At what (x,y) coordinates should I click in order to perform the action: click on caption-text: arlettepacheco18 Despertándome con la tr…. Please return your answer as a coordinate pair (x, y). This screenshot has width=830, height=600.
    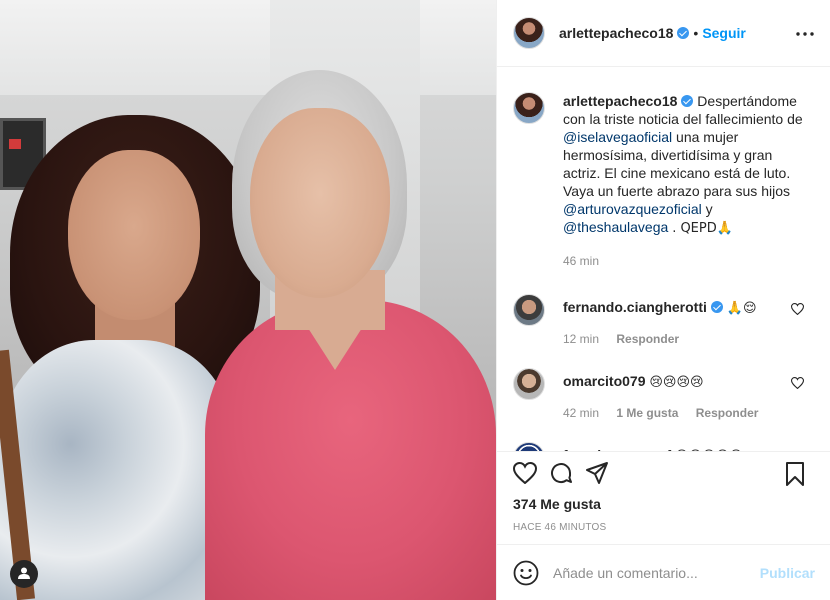
    Looking at the image, I should click on (683, 165).